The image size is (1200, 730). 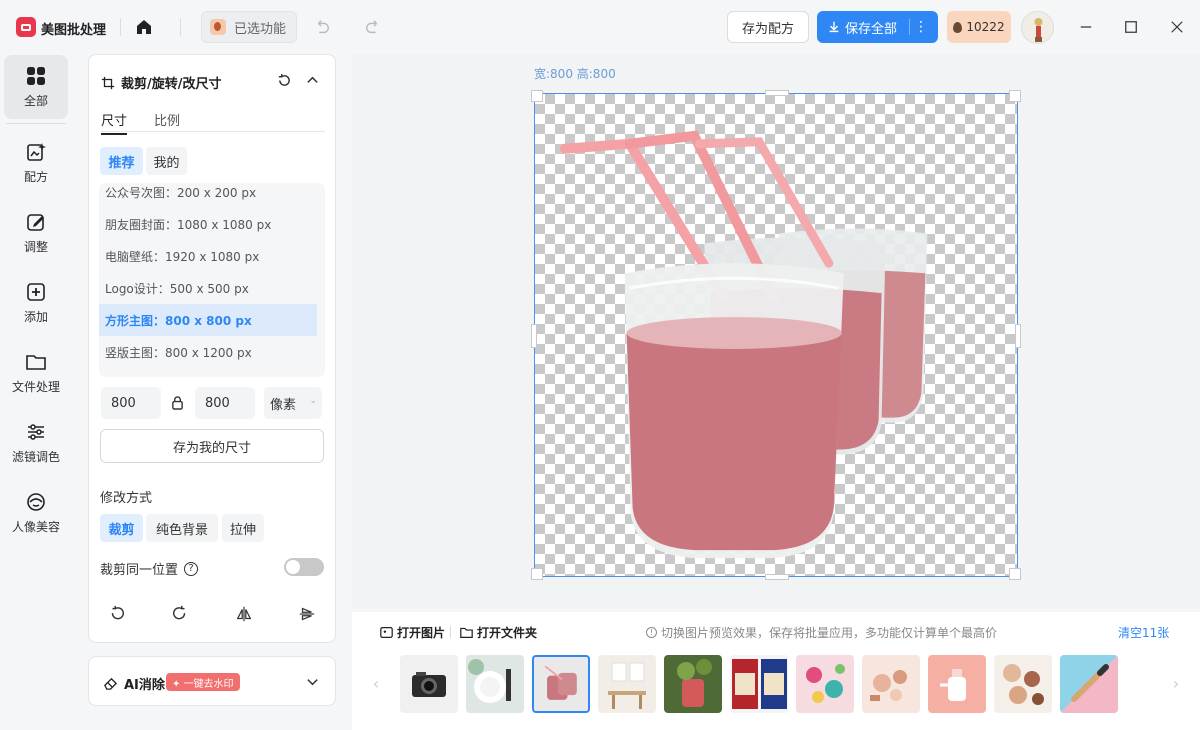 I want to click on tab-ratio: 比例, so click(x=167, y=119).